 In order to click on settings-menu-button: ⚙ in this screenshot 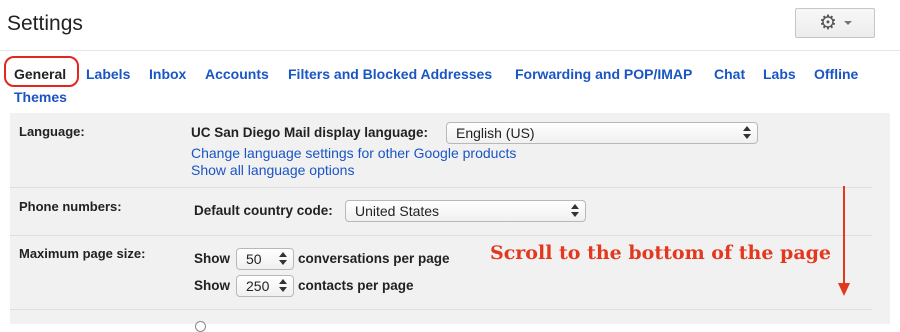, I will do `click(835, 23)`.